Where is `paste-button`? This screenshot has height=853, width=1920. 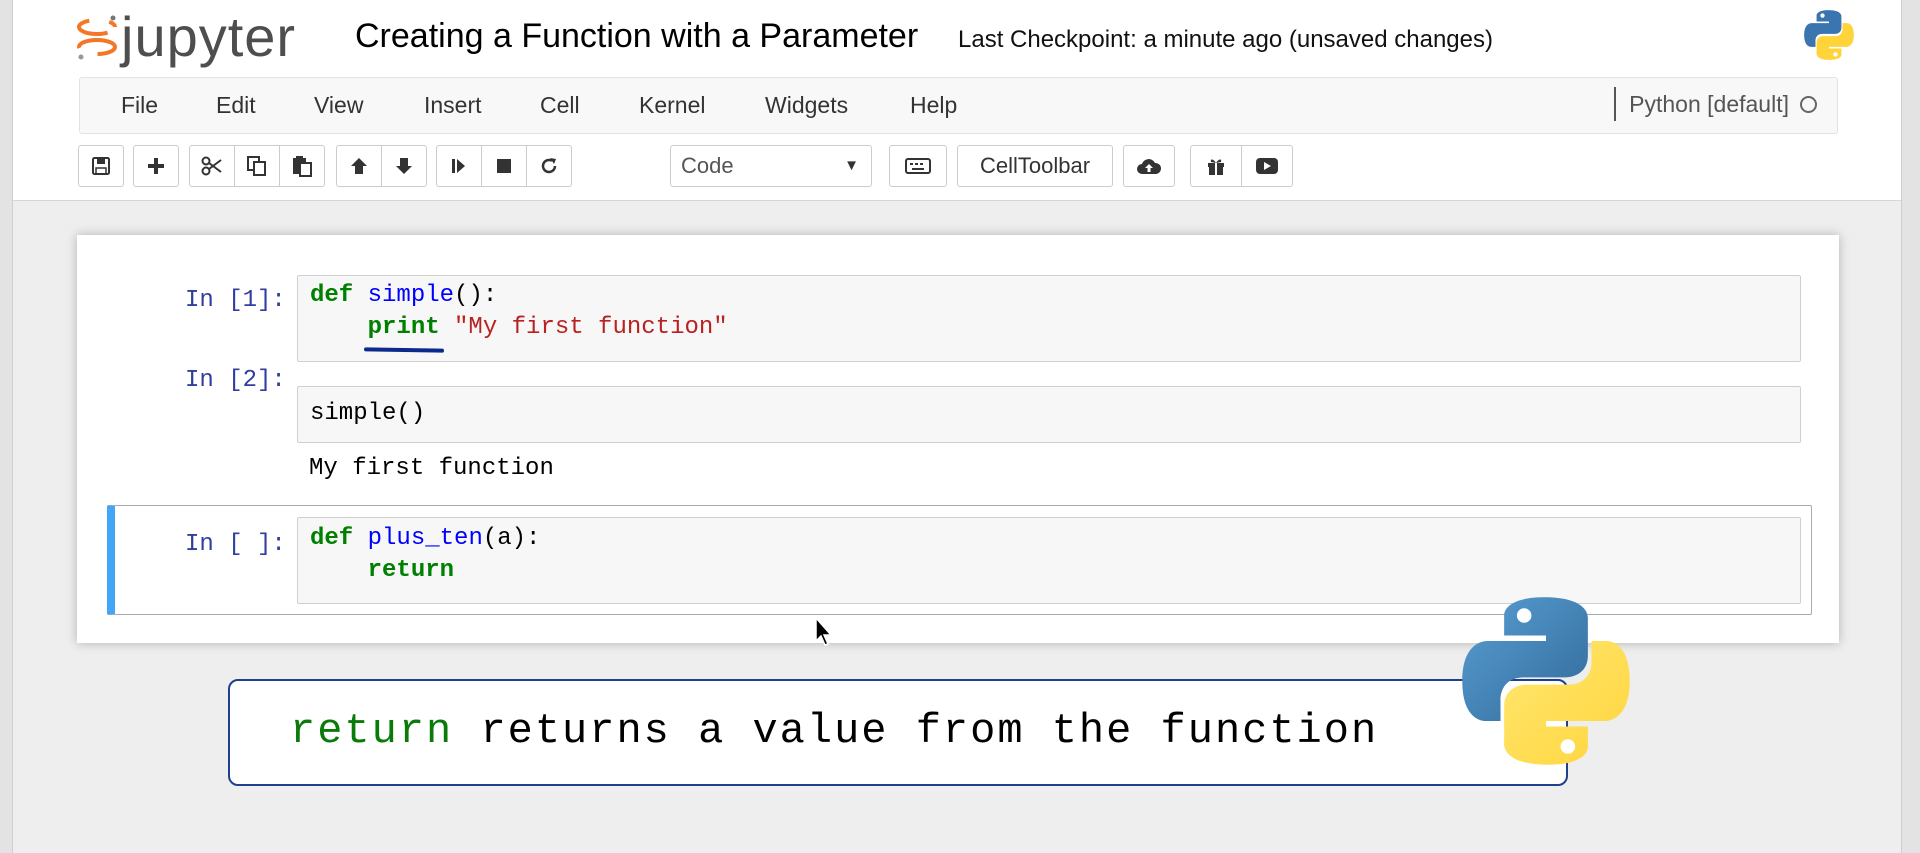
paste-button is located at coordinates (302, 166).